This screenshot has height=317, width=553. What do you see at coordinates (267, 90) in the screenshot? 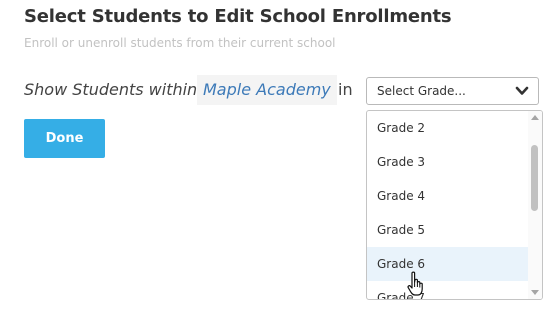
I see `school-selector: Maple Academy` at bounding box center [267, 90].